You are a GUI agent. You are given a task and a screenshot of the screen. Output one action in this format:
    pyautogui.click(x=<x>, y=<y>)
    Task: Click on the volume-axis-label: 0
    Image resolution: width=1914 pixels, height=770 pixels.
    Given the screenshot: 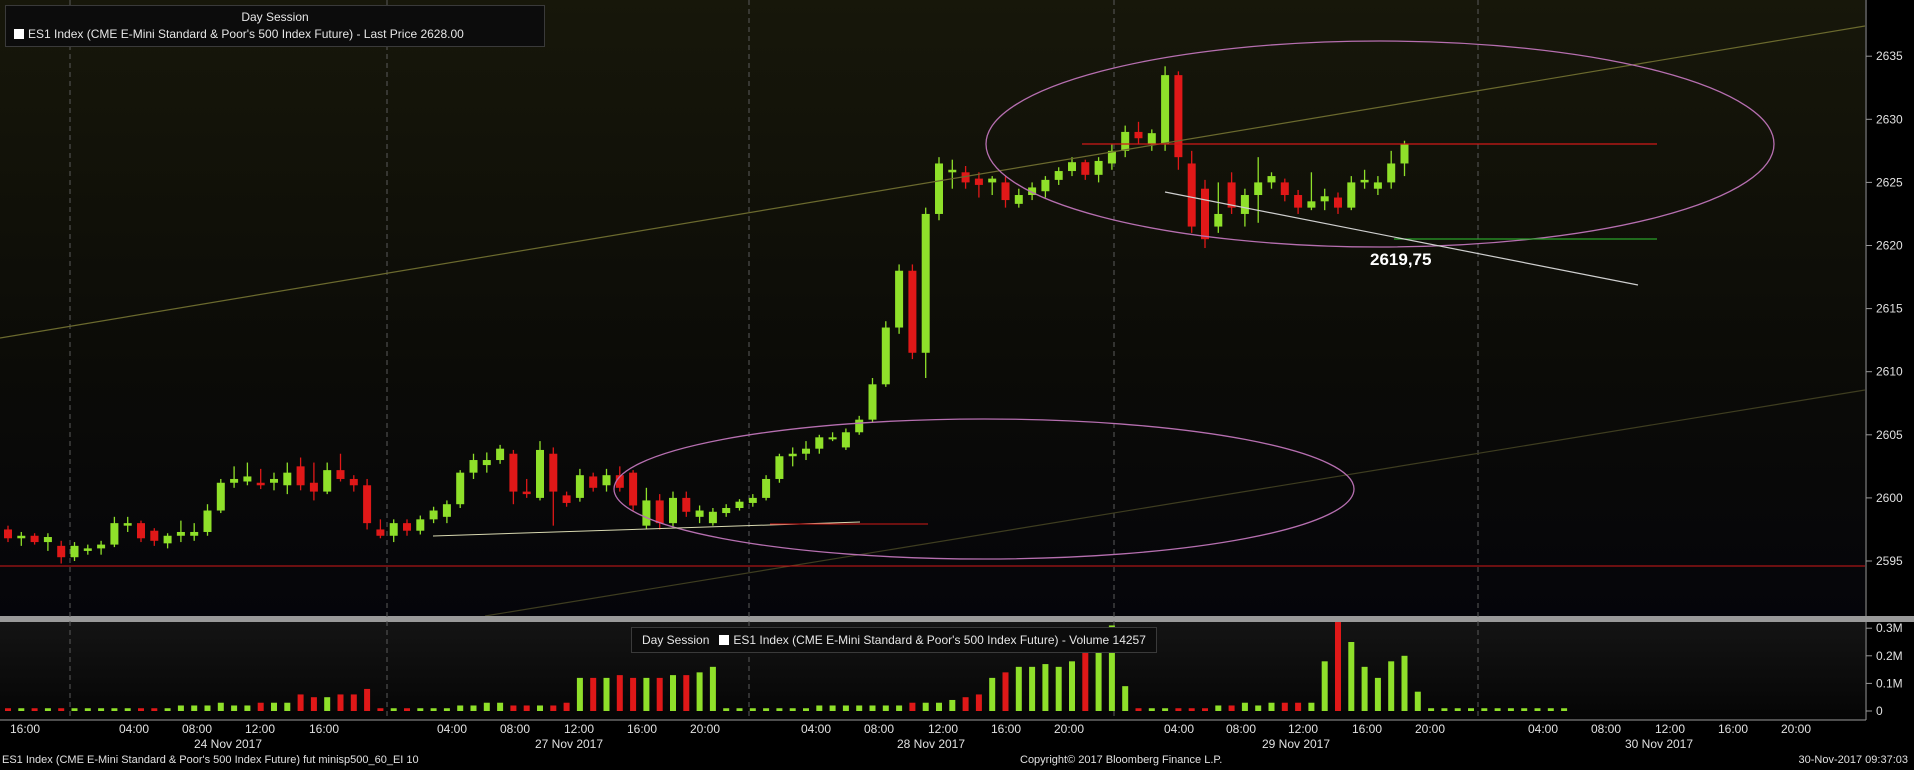 What is the action you would take?
    pyautogui.click(x=1879, y=711)
    